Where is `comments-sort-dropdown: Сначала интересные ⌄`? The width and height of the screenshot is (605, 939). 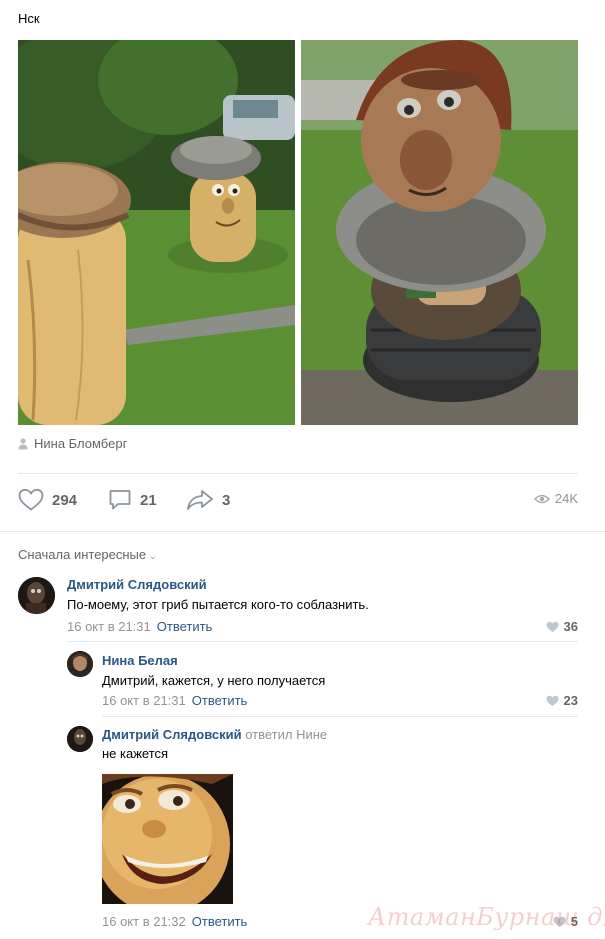
comments-sort-dropdown: Сначала интересные ⌄ is located at coordinates (87, 554).